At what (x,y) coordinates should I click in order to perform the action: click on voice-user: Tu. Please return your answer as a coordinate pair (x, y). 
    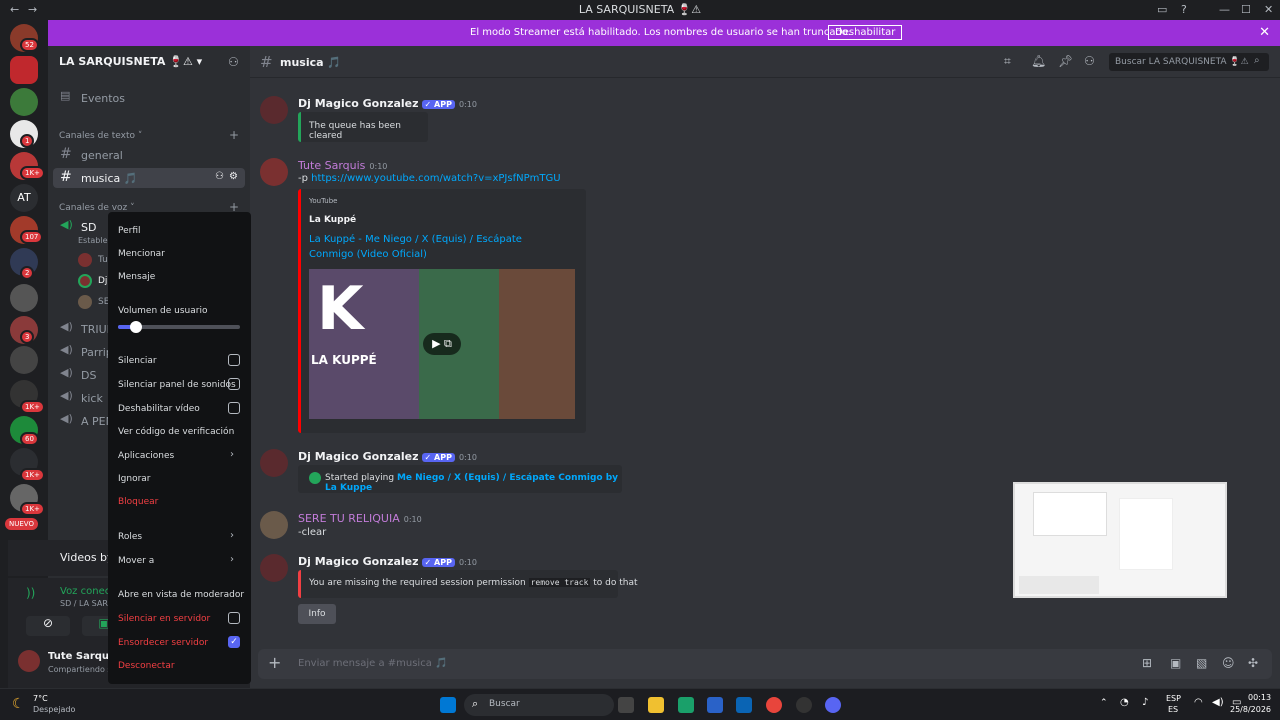
    Looking at the image, I should click on (103, 260).